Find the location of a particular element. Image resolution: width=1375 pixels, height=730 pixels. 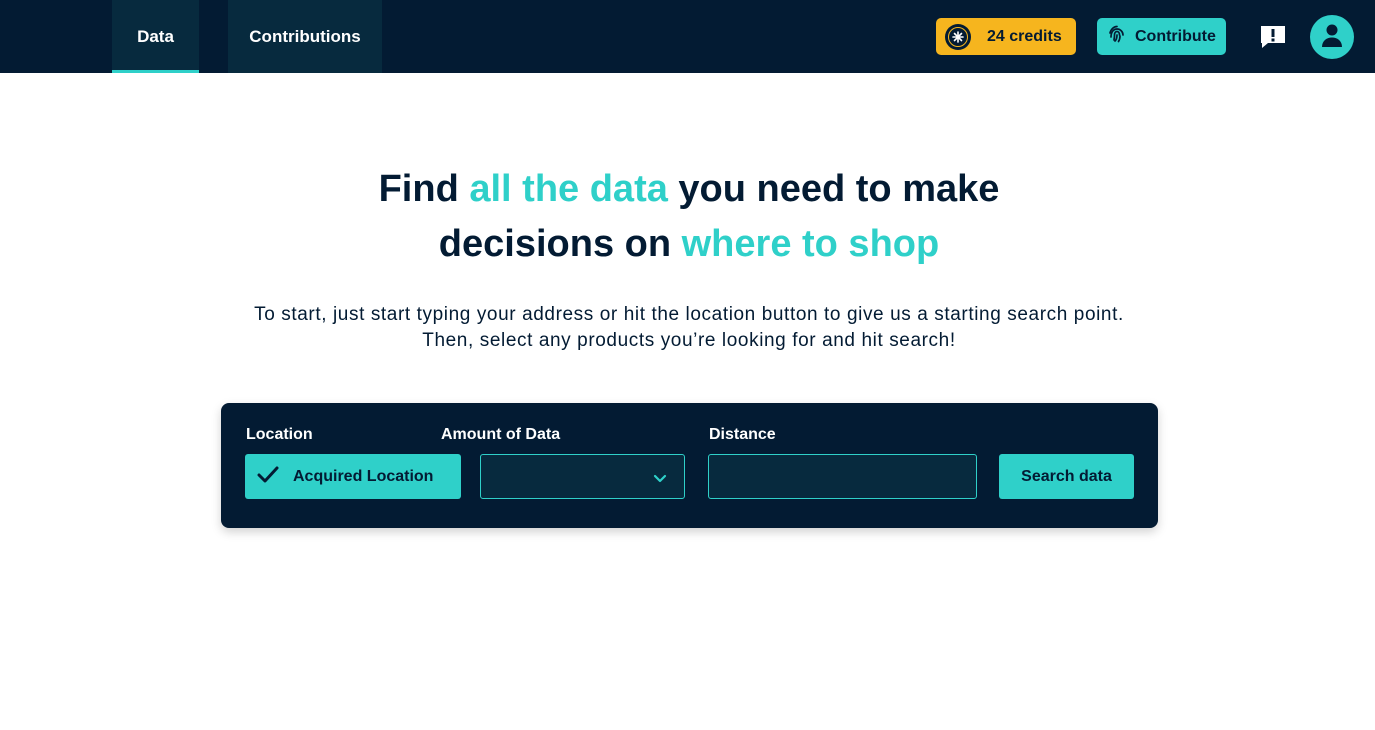

tab-contributions-label: Contributions is located at coordinates (305, 36).